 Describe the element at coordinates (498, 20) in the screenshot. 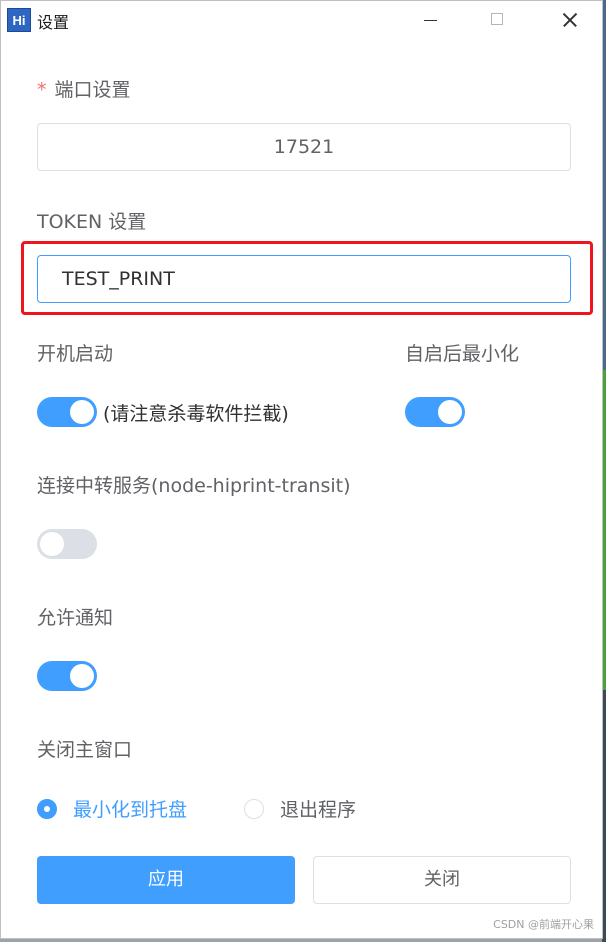

I see `maximize-button` at that location.